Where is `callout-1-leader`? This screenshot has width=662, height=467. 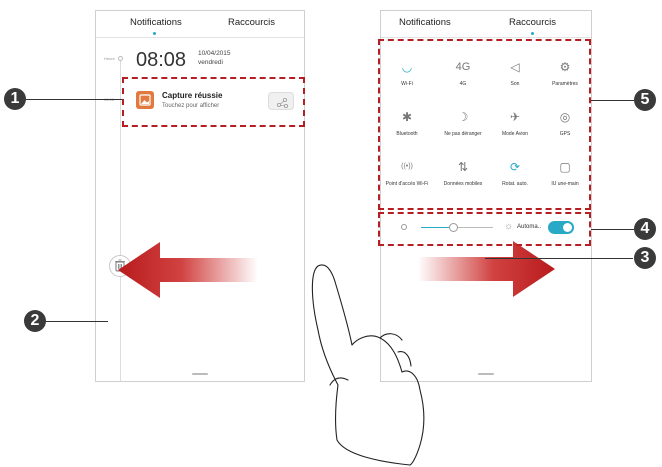
callout-1-leader is located at coordinates (73, 99).